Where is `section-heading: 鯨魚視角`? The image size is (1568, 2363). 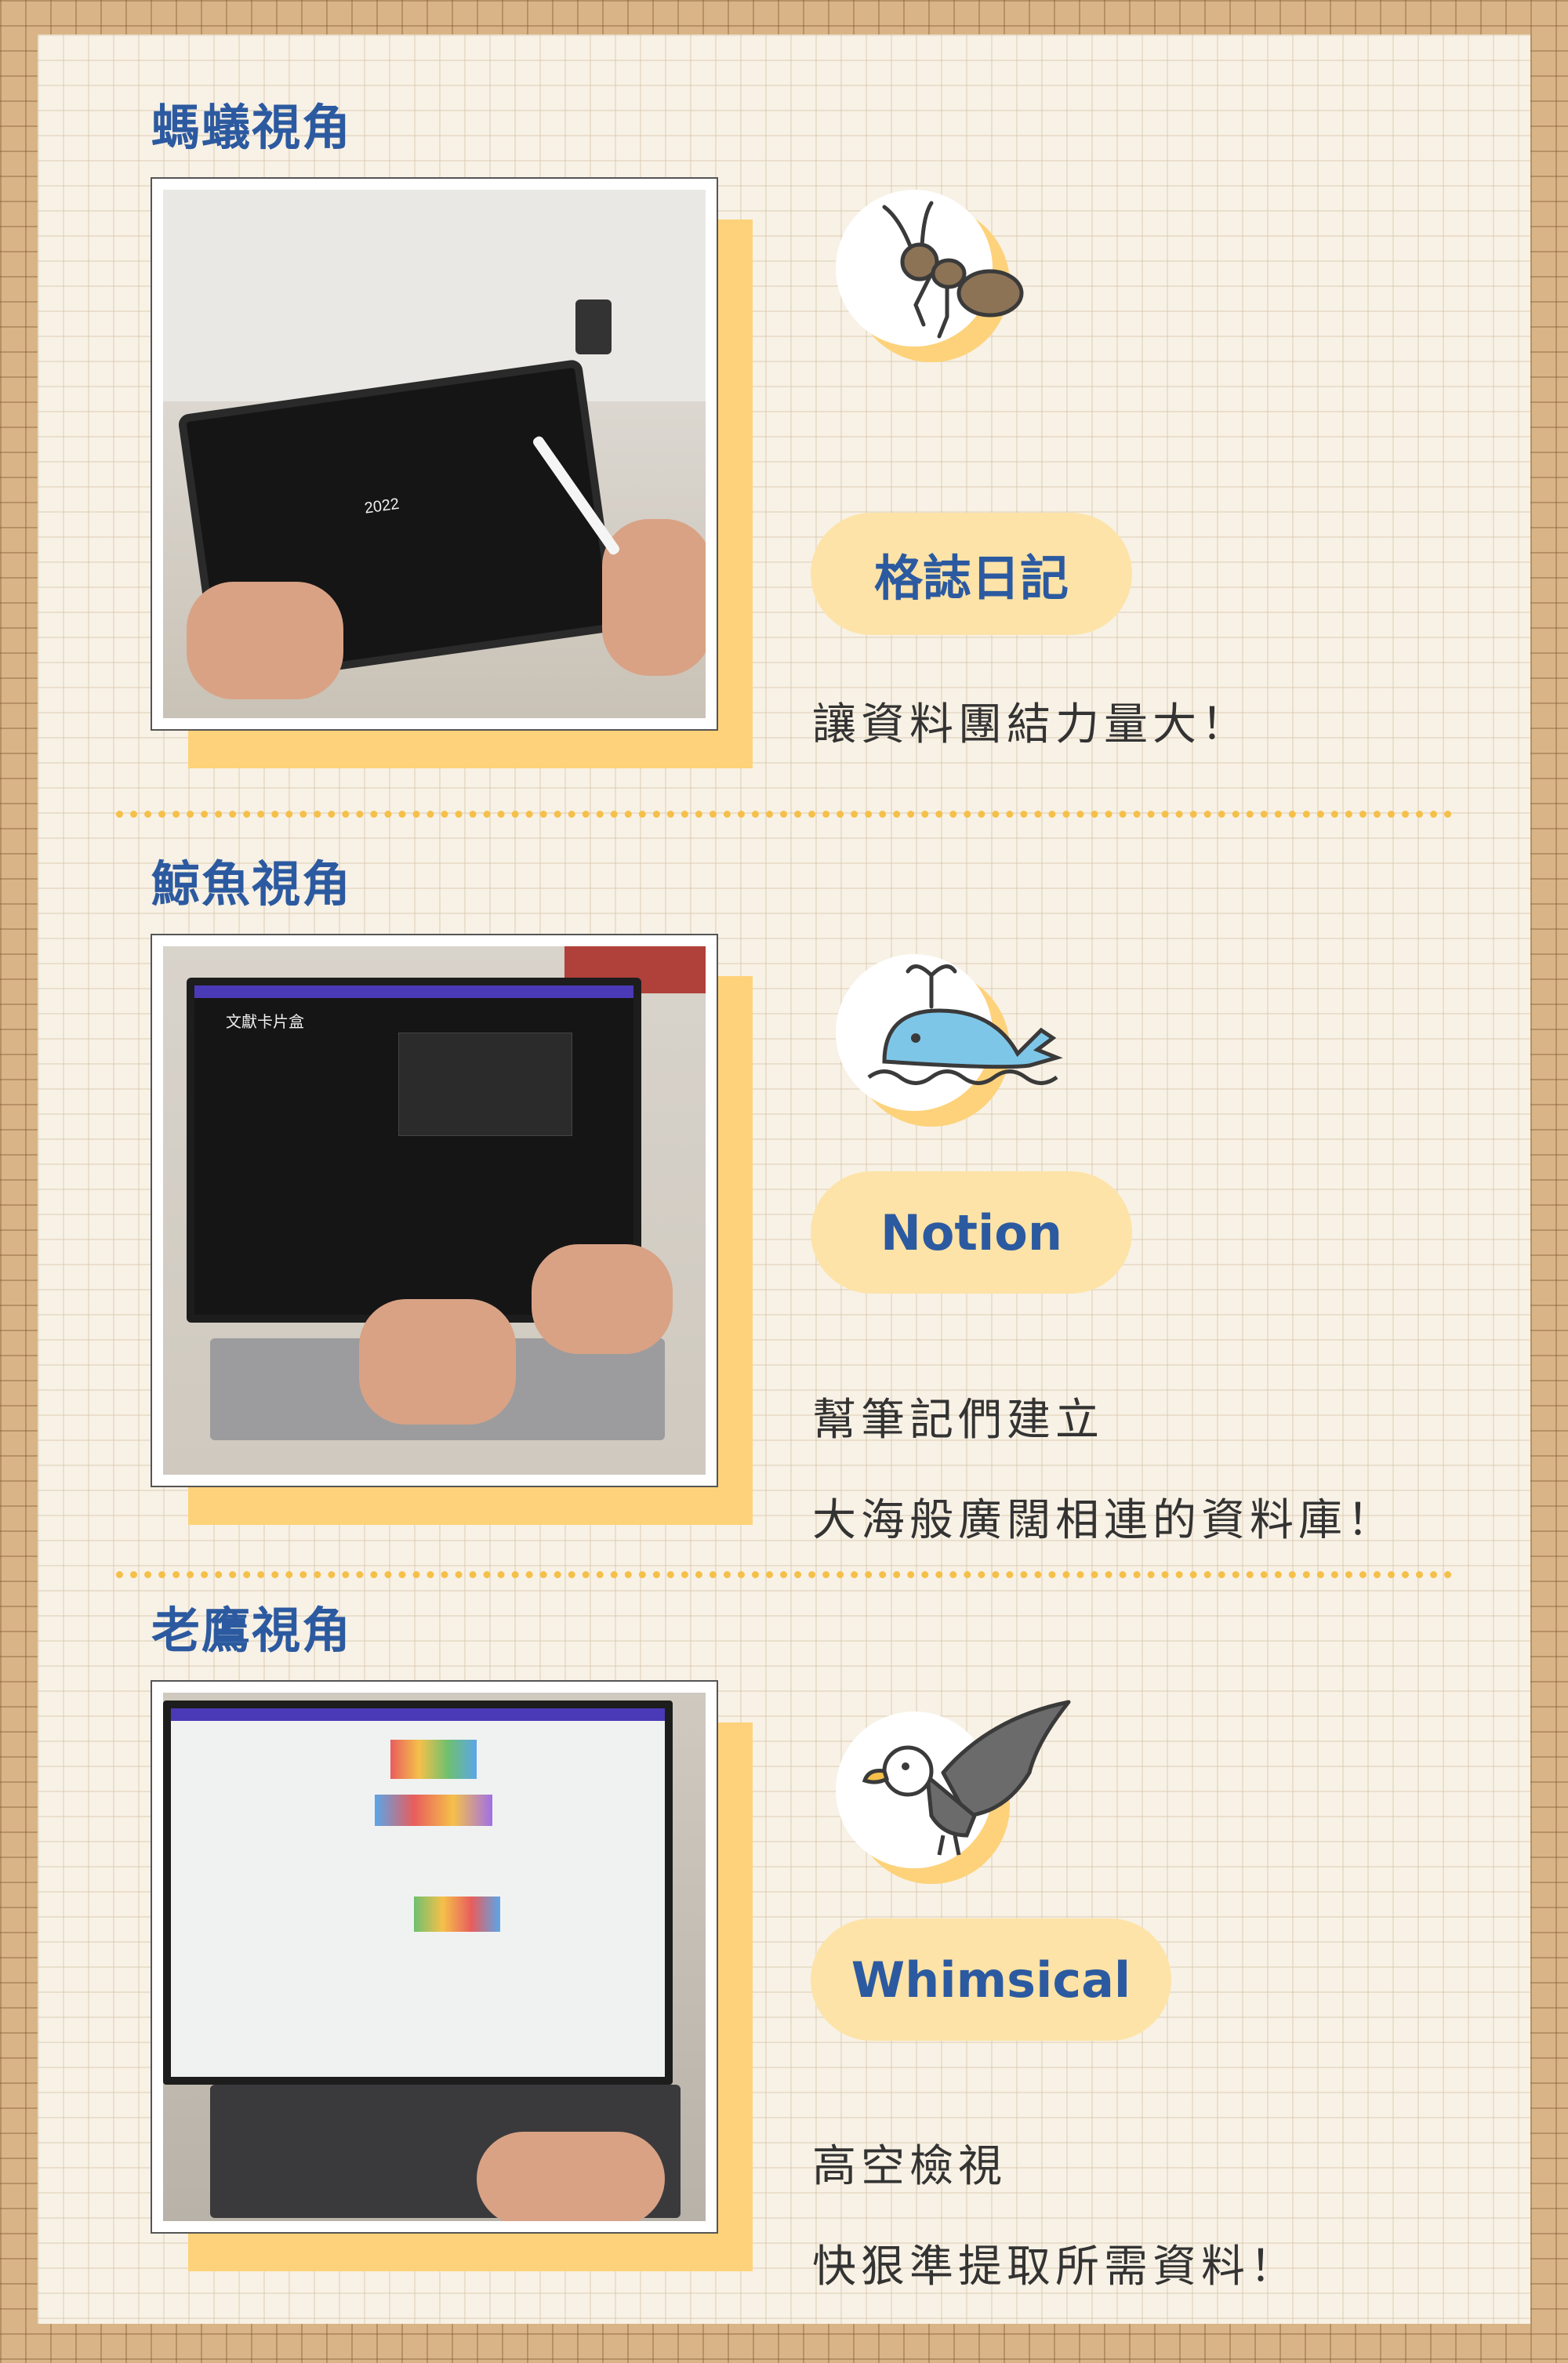
section-heading: 鯨魚視角 is located at coordinates (252, 884).